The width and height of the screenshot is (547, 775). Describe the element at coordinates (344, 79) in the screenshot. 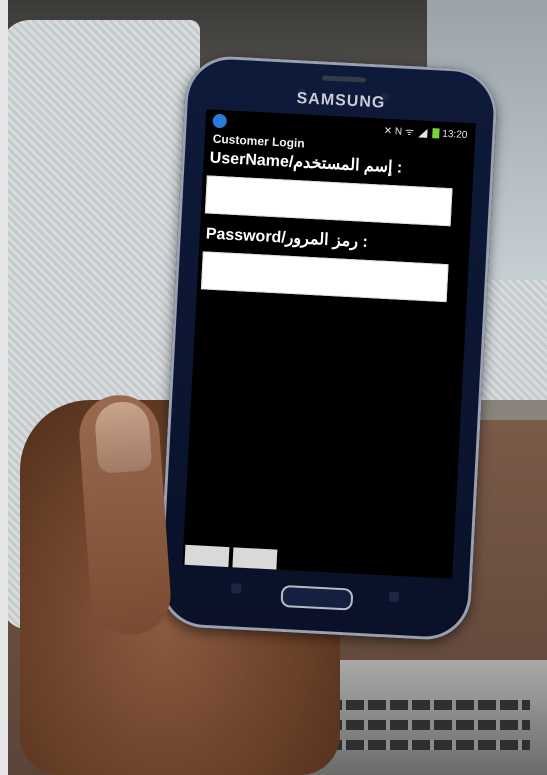

I see `earpiece-speaker` at that location.